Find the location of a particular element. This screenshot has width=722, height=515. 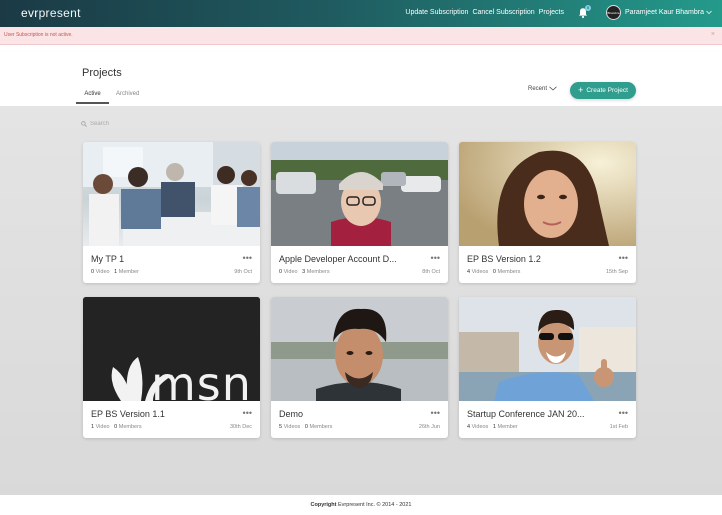

logo-bold: evr is located at coordinates (30, 13).